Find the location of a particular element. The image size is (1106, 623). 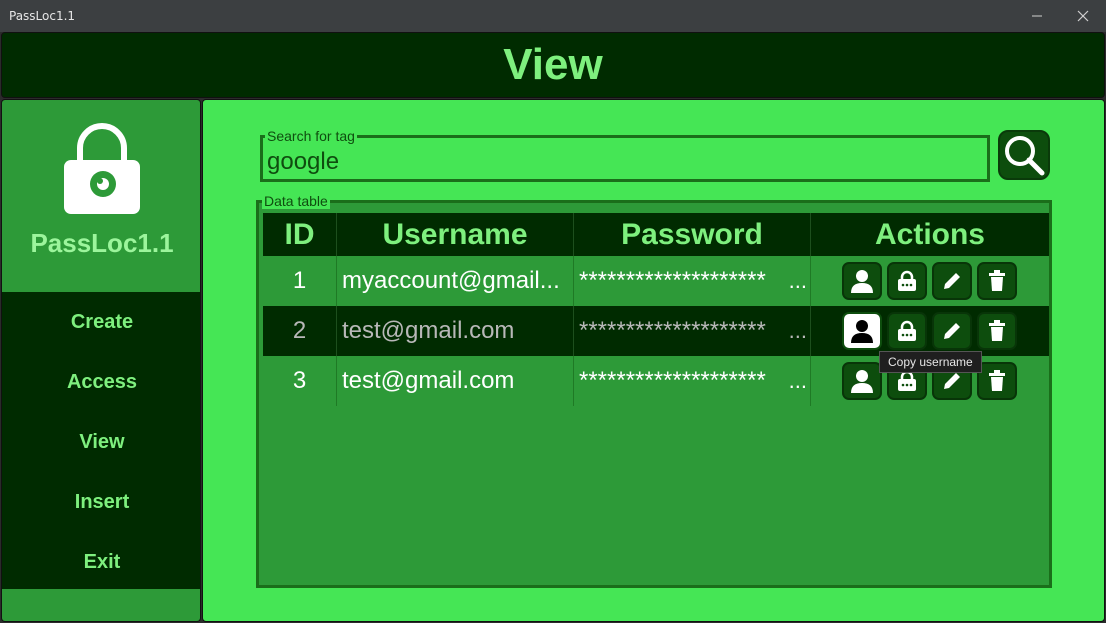

nav-exit: Exit is located at coordinates (101, 562).